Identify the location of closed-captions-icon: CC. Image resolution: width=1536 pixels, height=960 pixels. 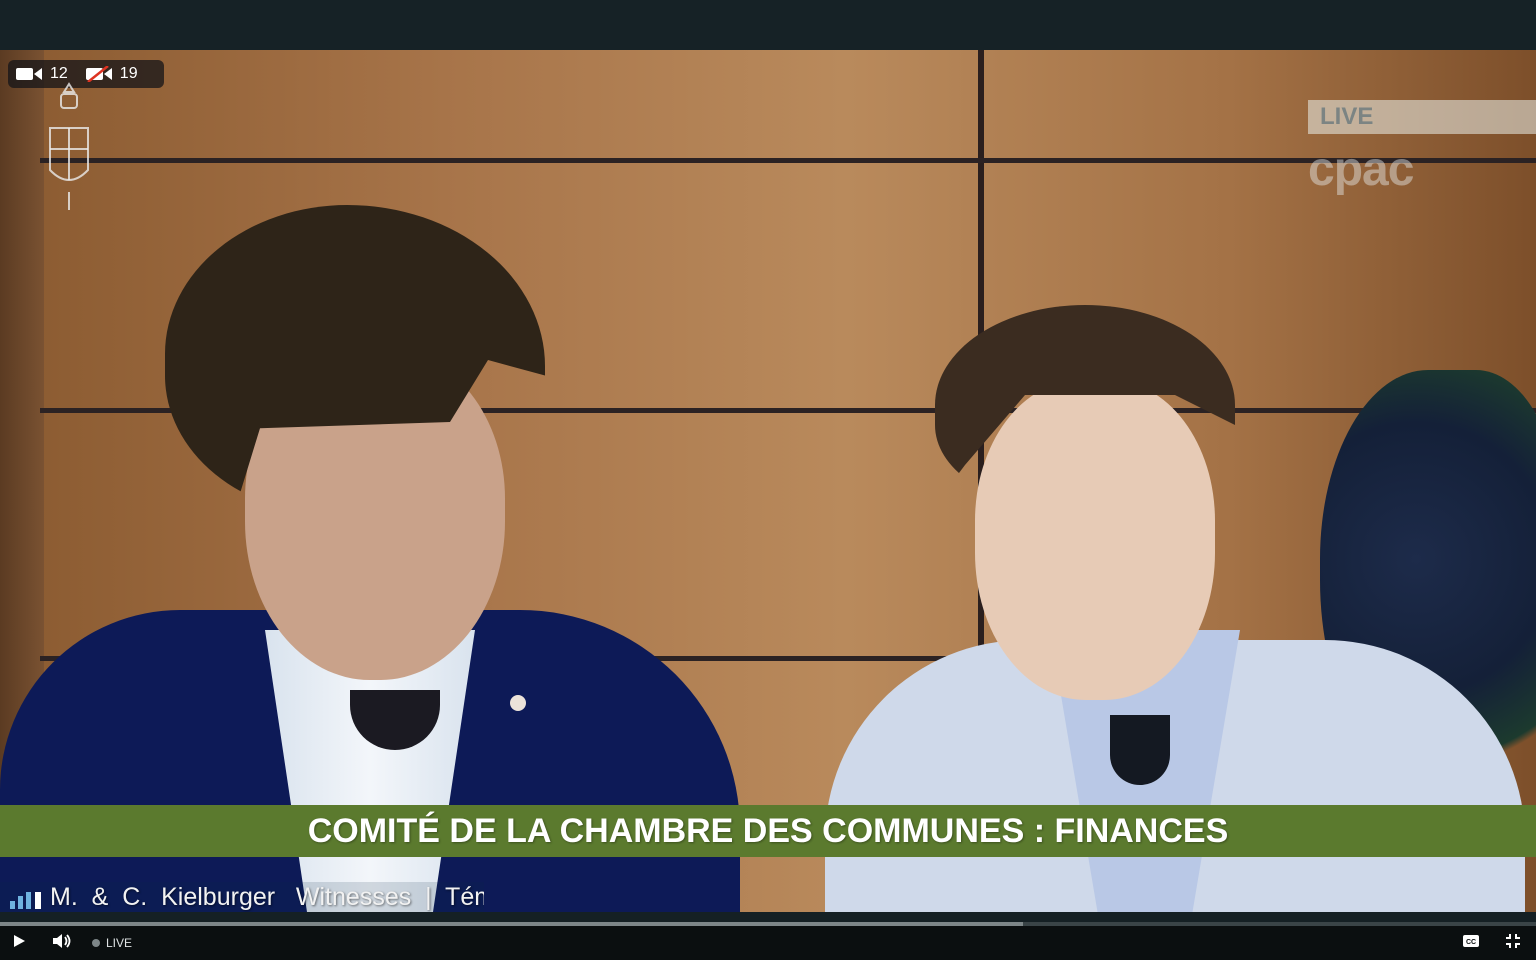
(1471, 943).